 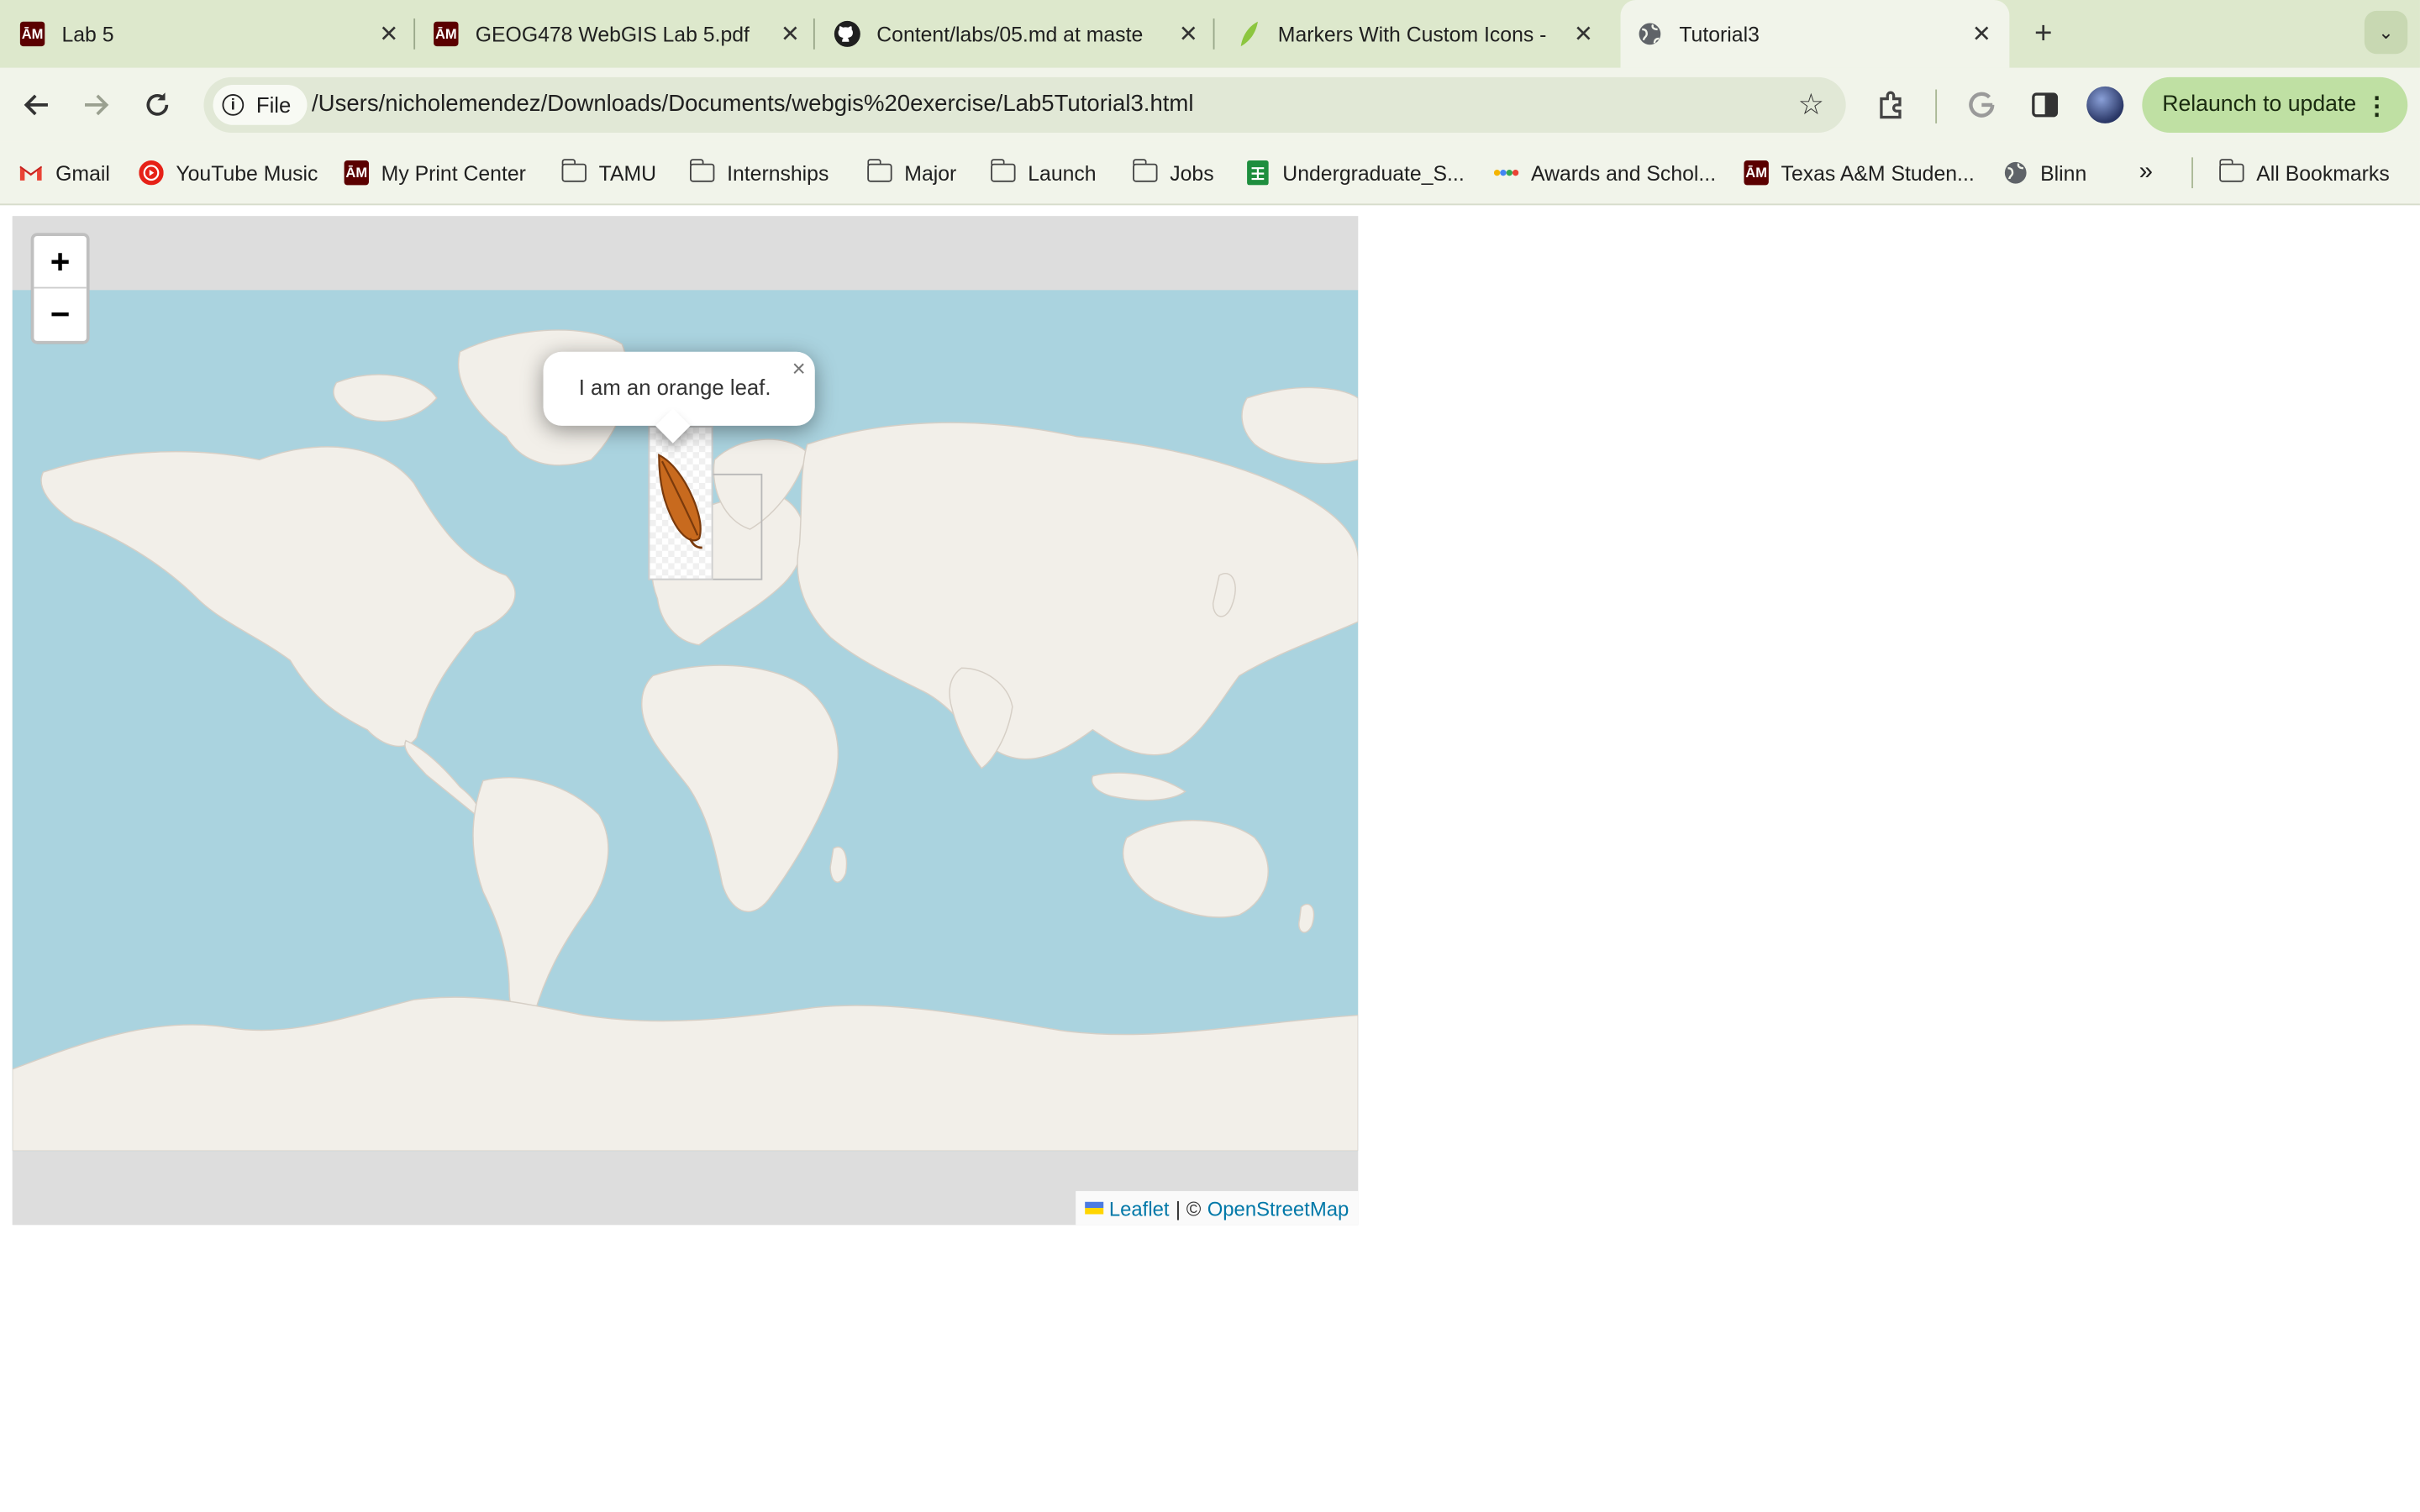 I want to click on youtube-music-icon, so click(x=151, y=173).